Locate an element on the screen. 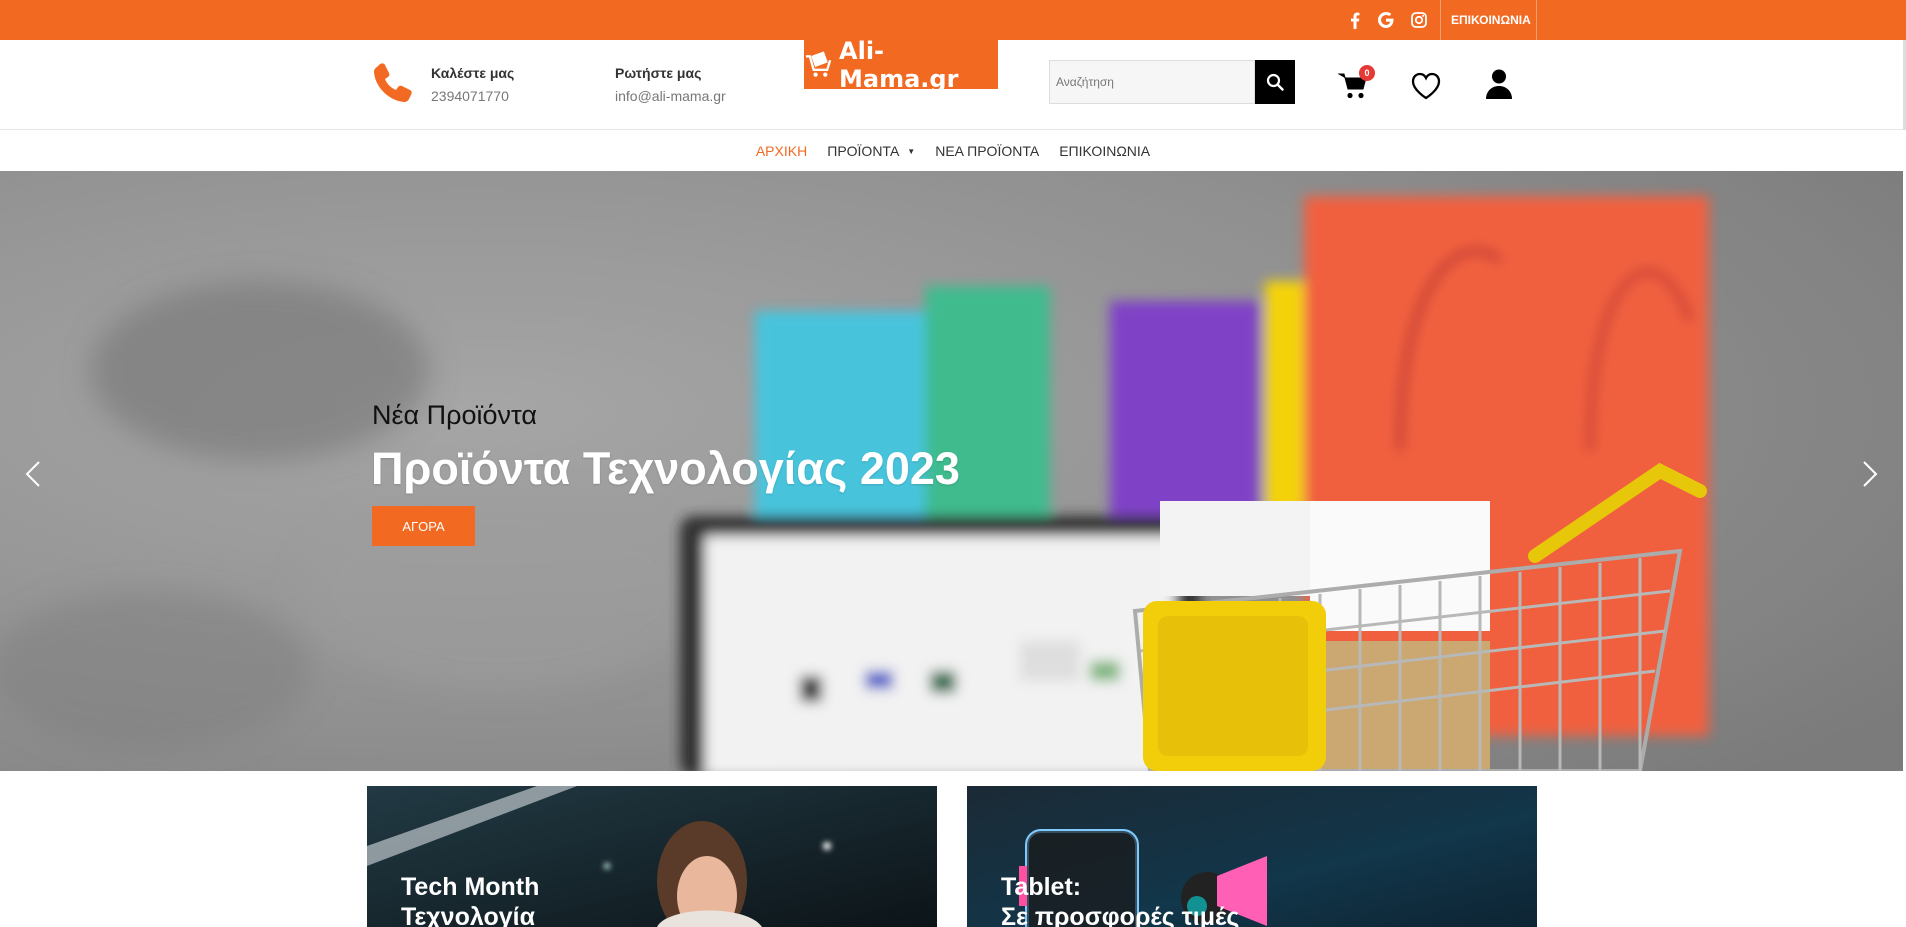  promo-card-tablet: Tablet: Σε προσφορές τιμές is located at coordinates (1252, 856).